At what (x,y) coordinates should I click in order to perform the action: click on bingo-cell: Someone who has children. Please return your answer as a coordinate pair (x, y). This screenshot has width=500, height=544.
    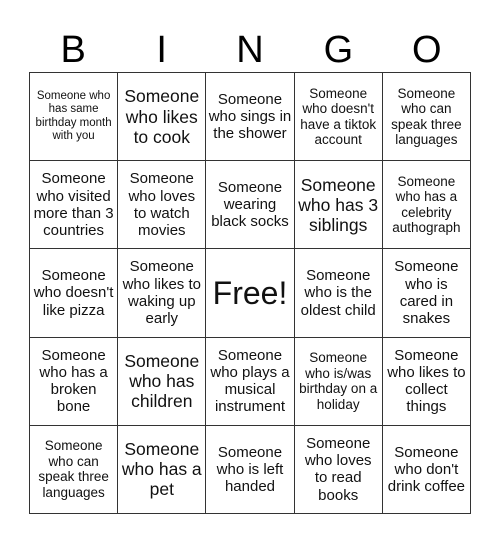
    Looking at the image, I should click on (162, 381).